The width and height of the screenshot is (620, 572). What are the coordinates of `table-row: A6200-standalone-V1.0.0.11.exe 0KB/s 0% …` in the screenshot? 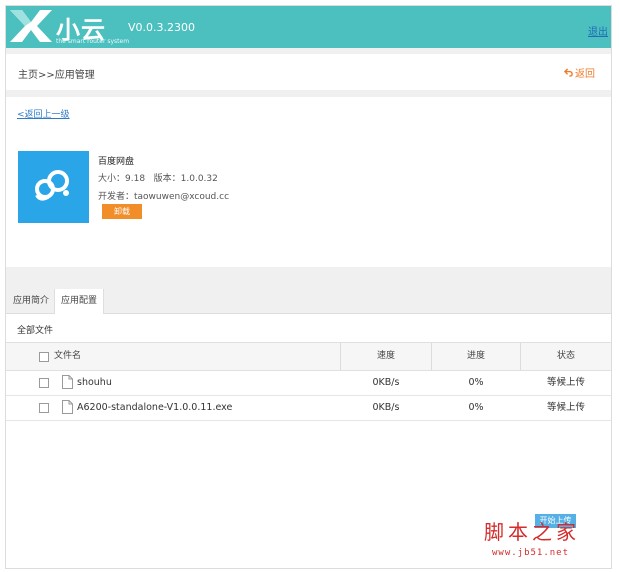 It's located at (308, 408).